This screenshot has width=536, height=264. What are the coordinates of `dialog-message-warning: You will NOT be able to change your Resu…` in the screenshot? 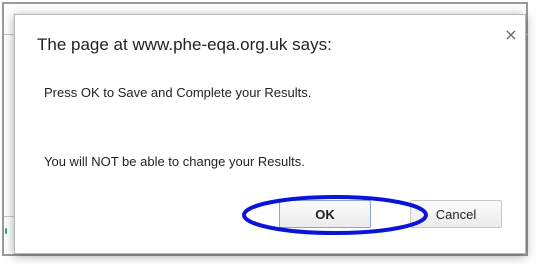 It's located at (174, 161).